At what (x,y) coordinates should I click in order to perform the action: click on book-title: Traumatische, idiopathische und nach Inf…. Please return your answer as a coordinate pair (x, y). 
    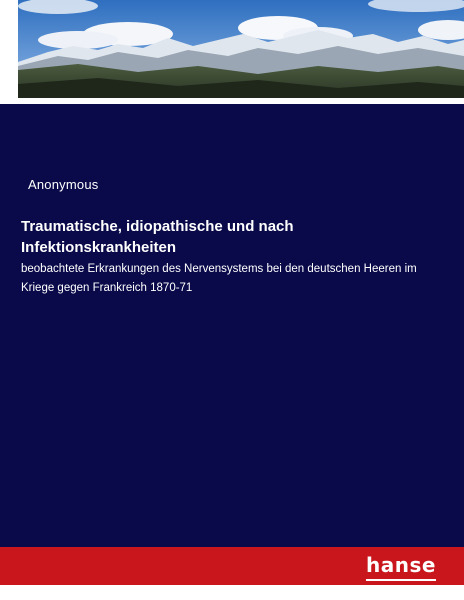
    Looking at the image, I should click on (157, 237).